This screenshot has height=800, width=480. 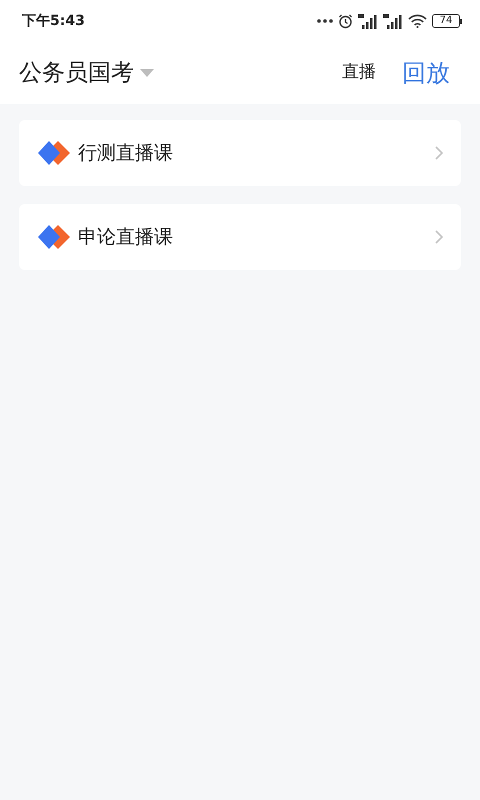 I want to click on battery-icon: 74, so click(x=447, y=21).